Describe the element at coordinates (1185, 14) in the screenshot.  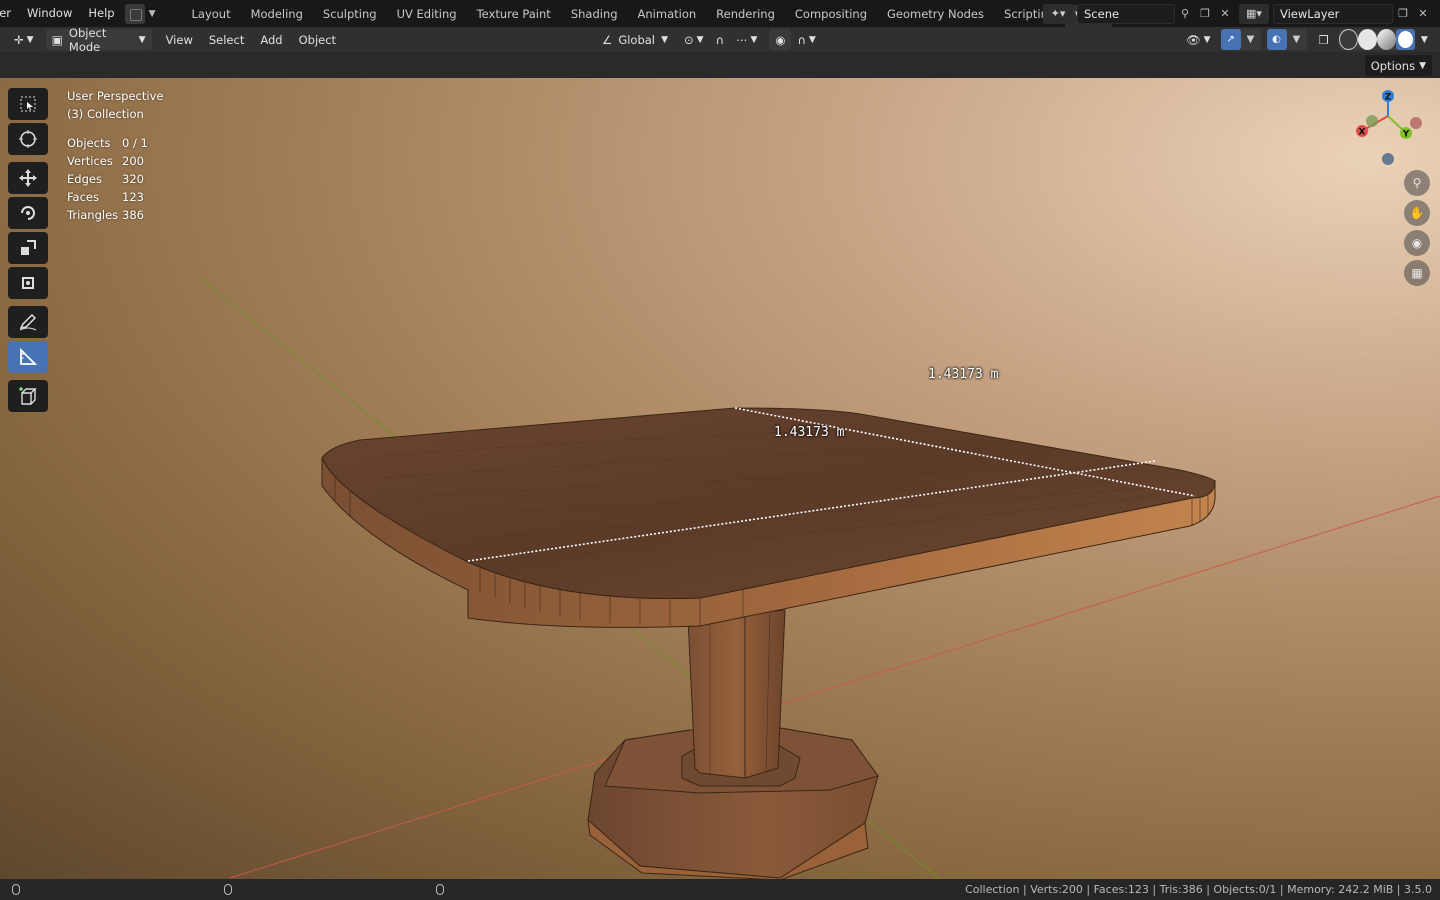
I see `pin-icon: ⚲` at that location.